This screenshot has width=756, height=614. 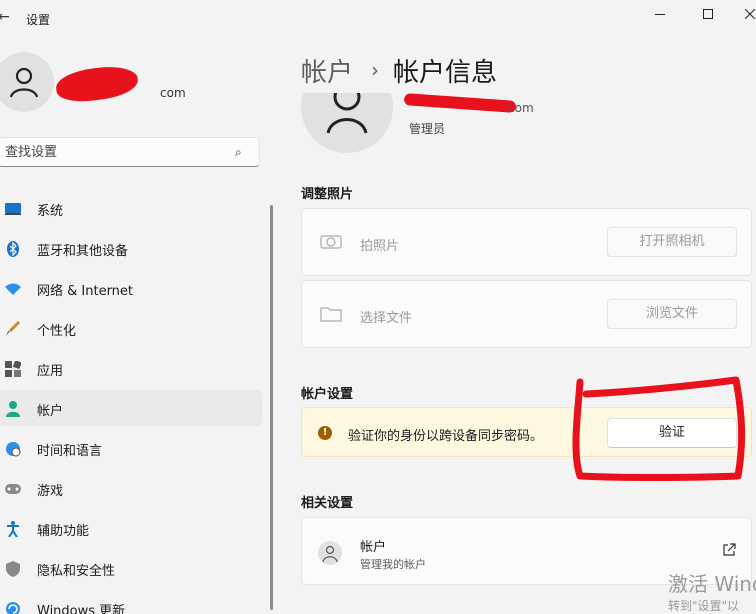 What do you see at coordinates (327, 503) in the screenshot?
I see `section-title-related-settings: 相关设置` at bounding box center [327, 503].